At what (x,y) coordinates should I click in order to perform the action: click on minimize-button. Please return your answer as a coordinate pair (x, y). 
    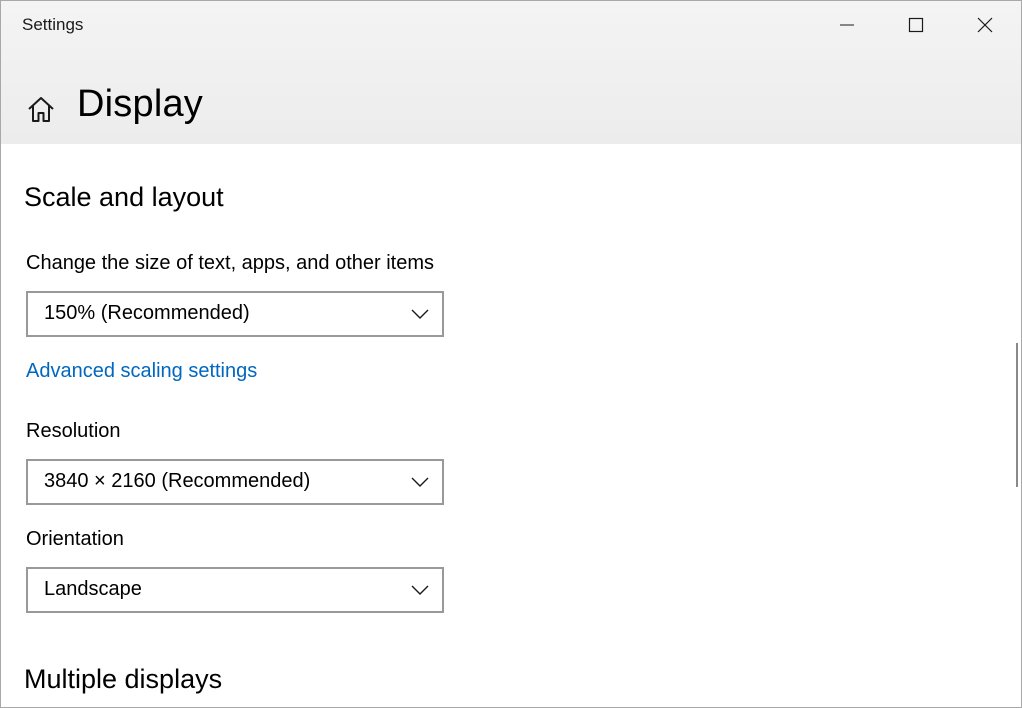
    Looking at the image, I should click on (847, 25).